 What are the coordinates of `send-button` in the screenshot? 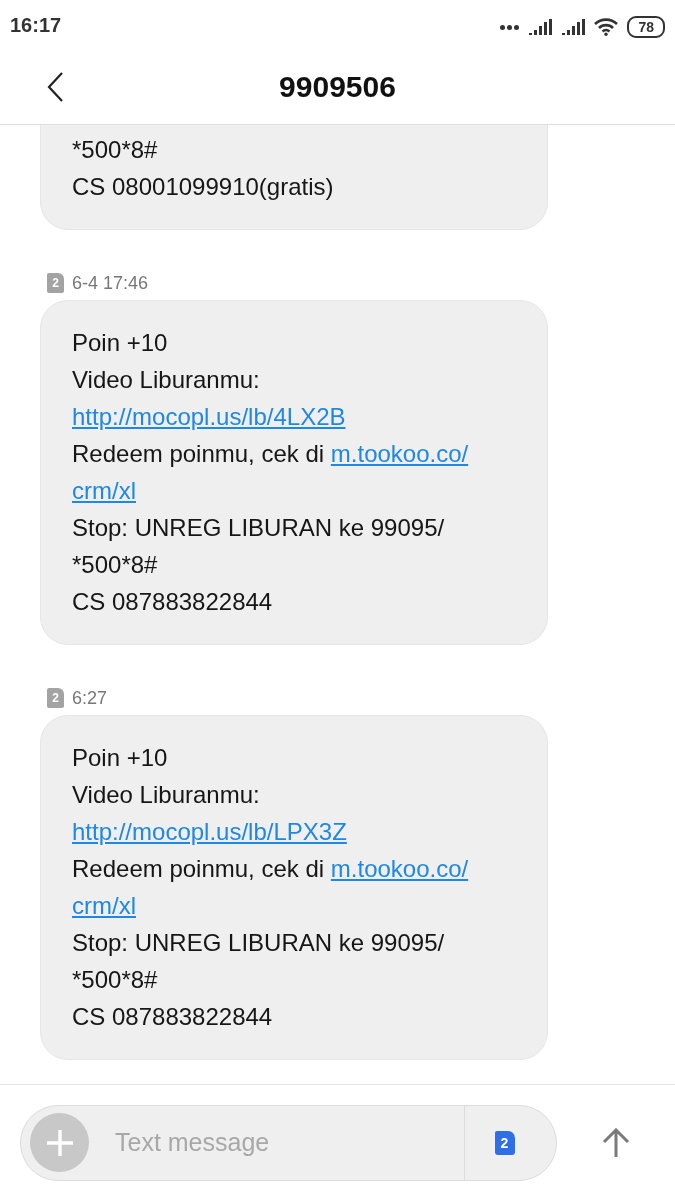 It's located at (616, 1142).